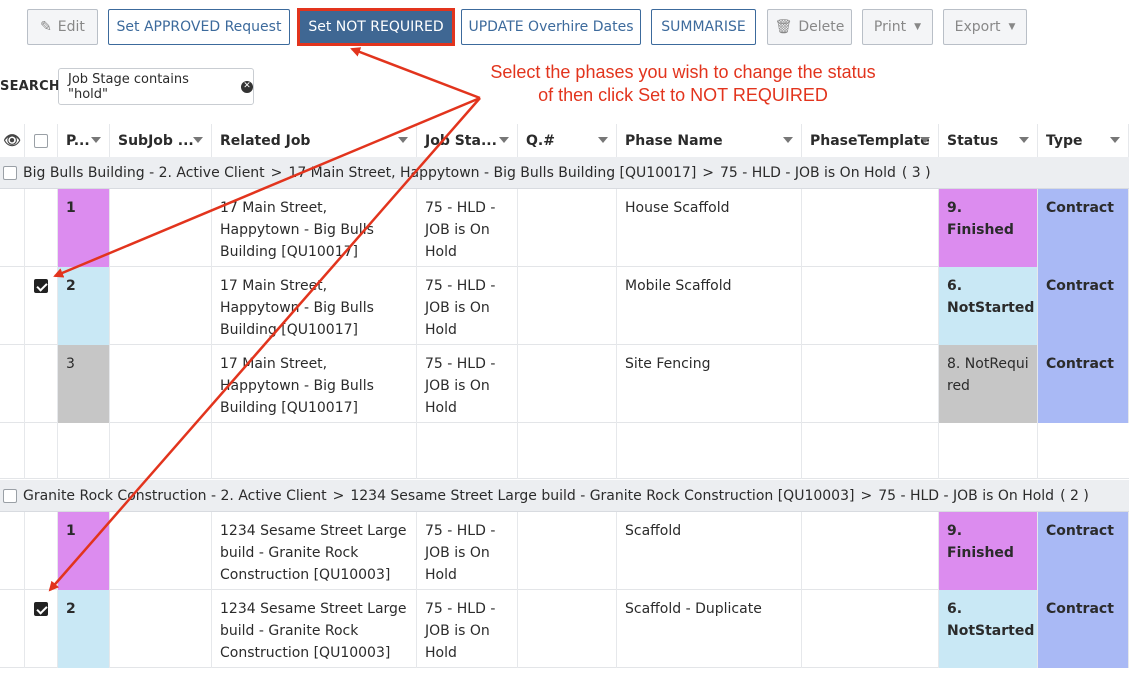 The width and height of the screenshot is (1129, 681). Describe the element at coordinates (1083, 141) in the screenshot. I see `column-header-type: Type` at that location.